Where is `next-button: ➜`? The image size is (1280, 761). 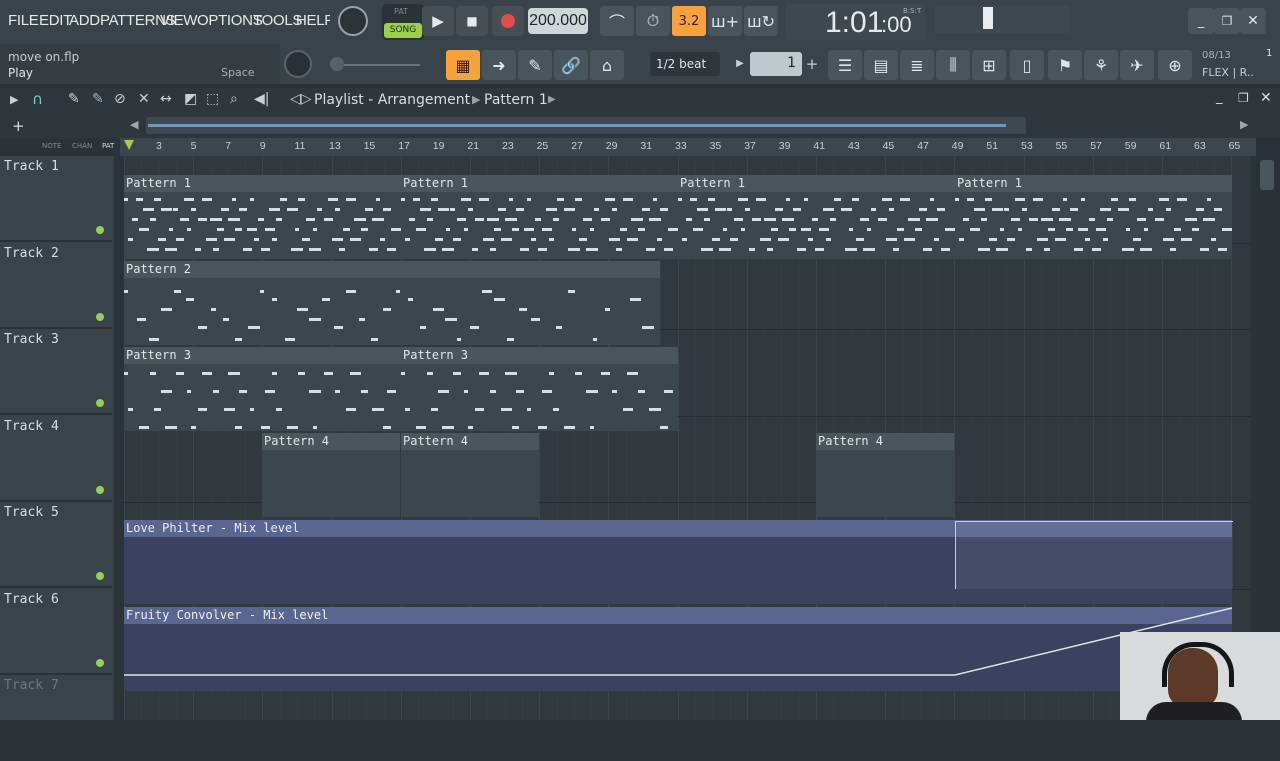
next-button: ➜ is located at coordinates (499, 65).